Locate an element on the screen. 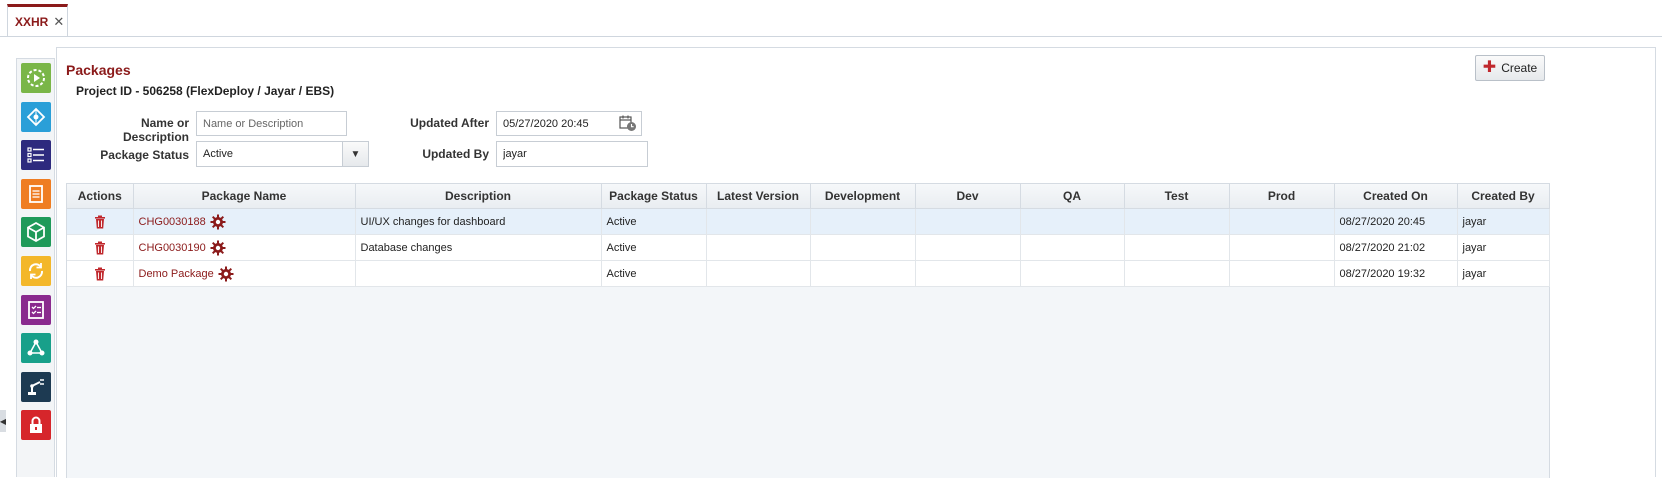 The height and width of the screenshot is (478, 1662). close-icon: ✕ is located at coordinates (58, 22).